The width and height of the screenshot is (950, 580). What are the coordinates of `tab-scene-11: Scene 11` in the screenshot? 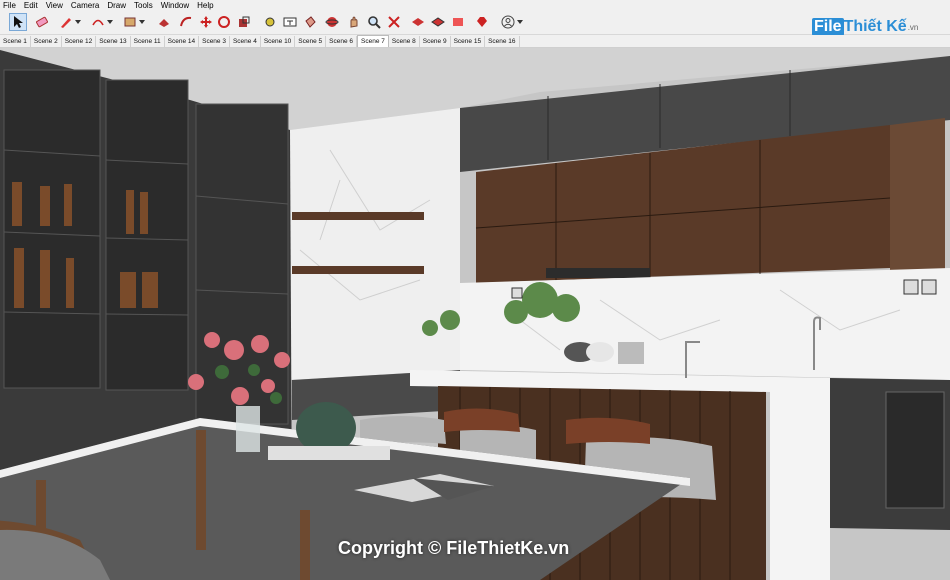 It's located at (148, 41).